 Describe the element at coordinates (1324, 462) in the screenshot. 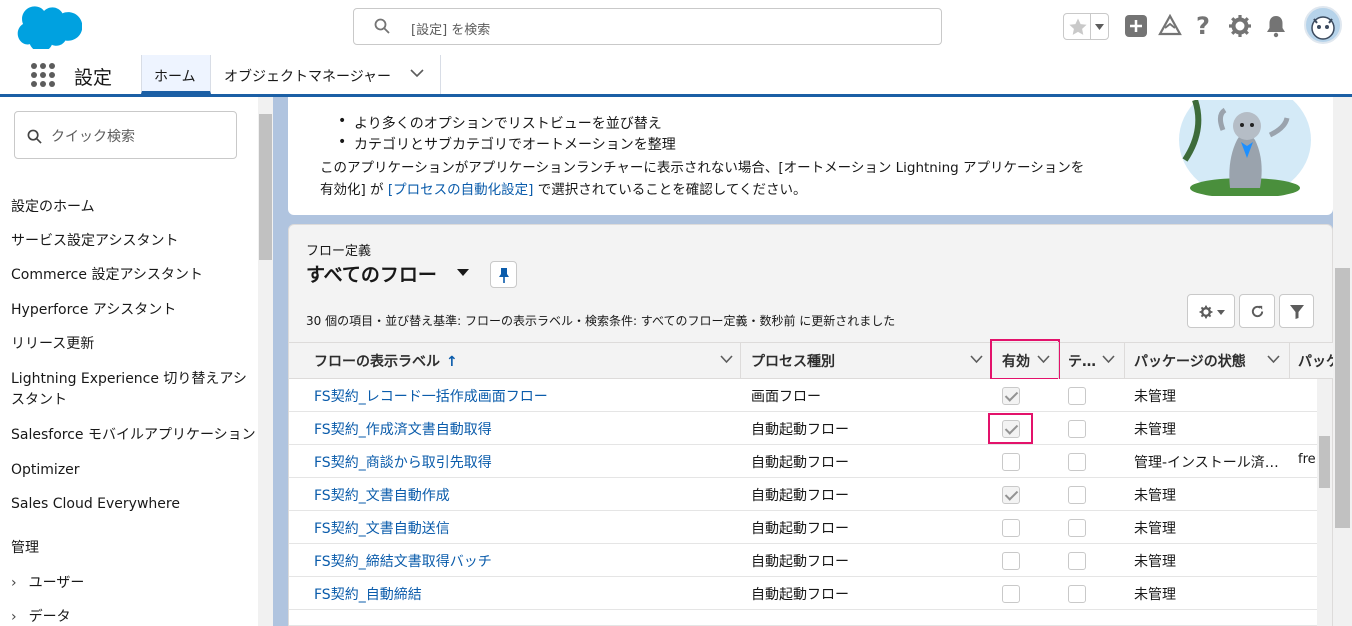

I see `table-scrollbar-thumb` at that location.